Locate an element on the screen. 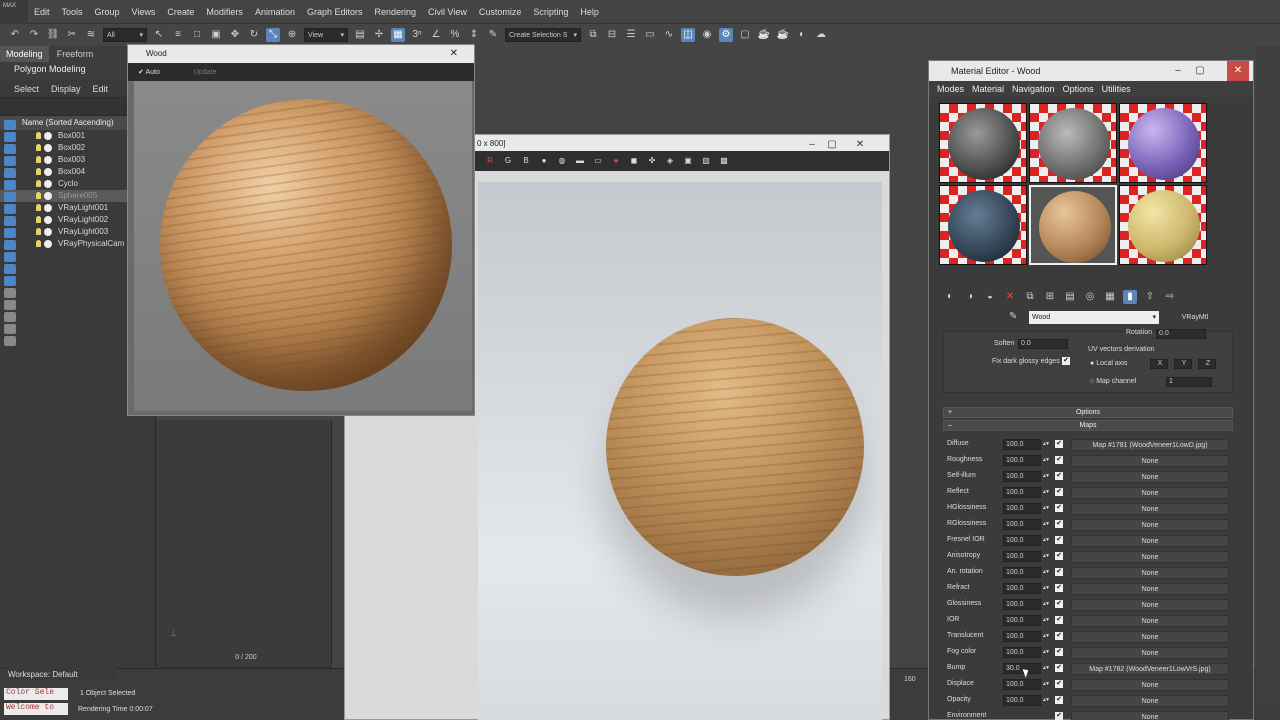 This screenshot has height=720, width=1280. menu-views: Views is located at coordinates (144, 12).